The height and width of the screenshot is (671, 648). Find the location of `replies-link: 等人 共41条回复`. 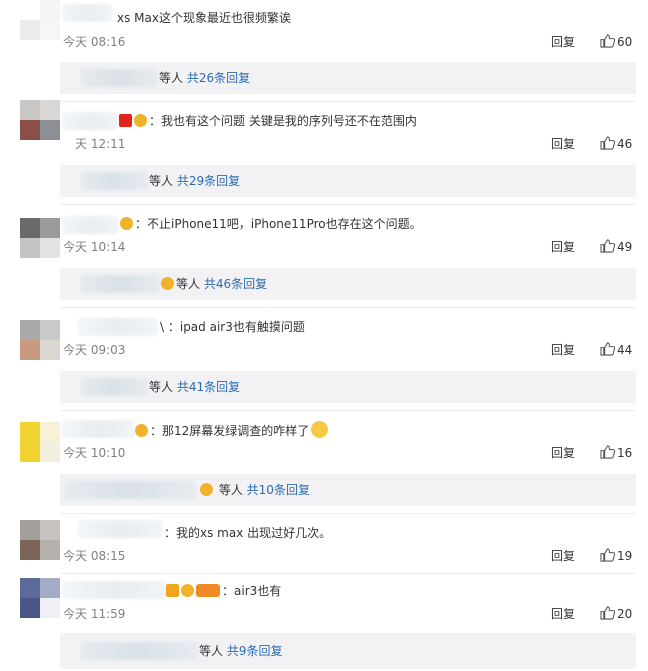

replies-link: 等人 共41条回复 is located at coordinates (194, 387).